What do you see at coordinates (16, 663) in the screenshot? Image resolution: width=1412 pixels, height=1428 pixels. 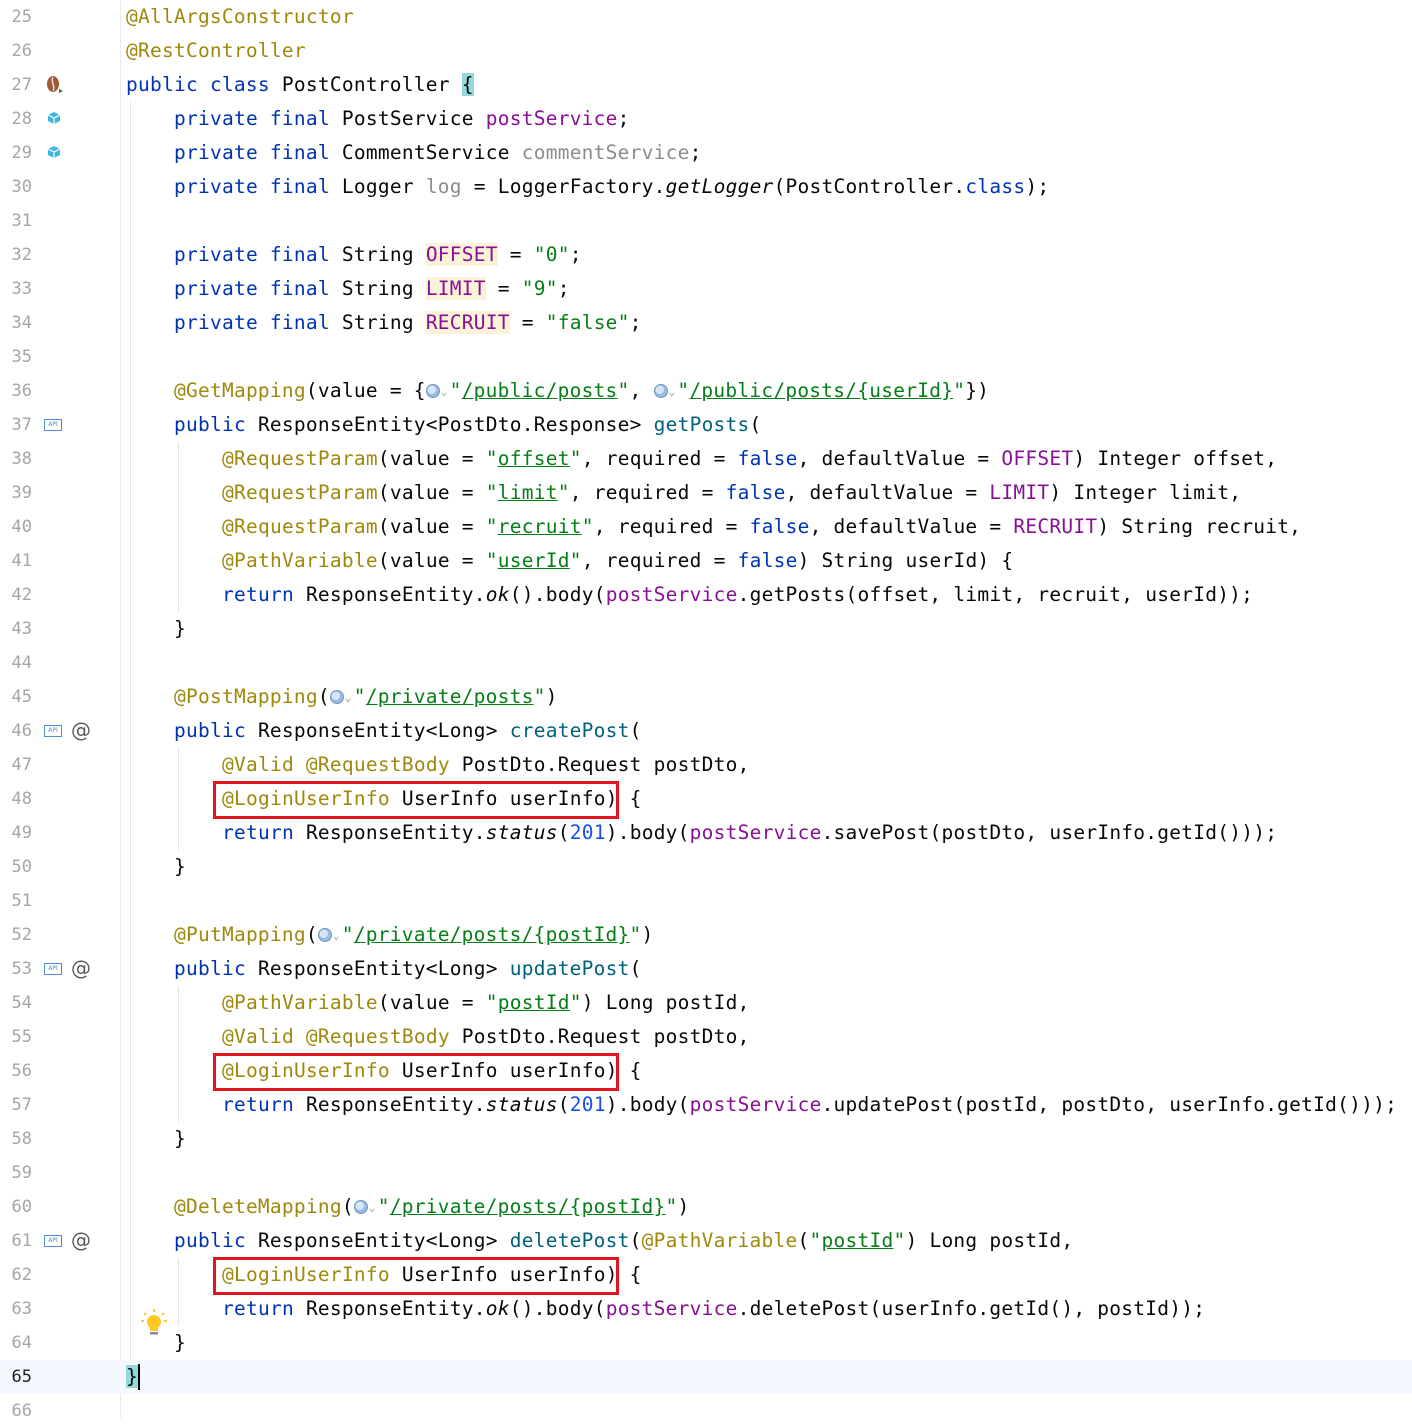 I see `line-number: 44` at bounding box center [16, 663].